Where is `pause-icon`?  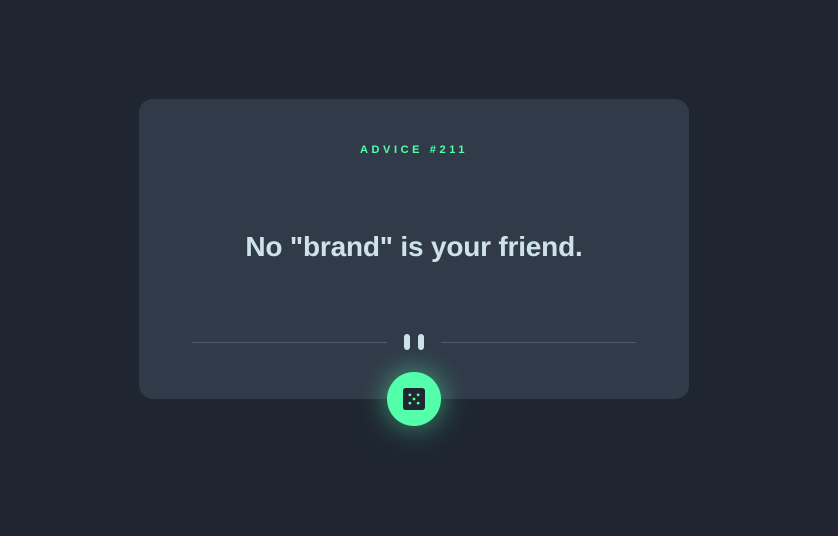 pause-icon is located at coordinates (414, 342).